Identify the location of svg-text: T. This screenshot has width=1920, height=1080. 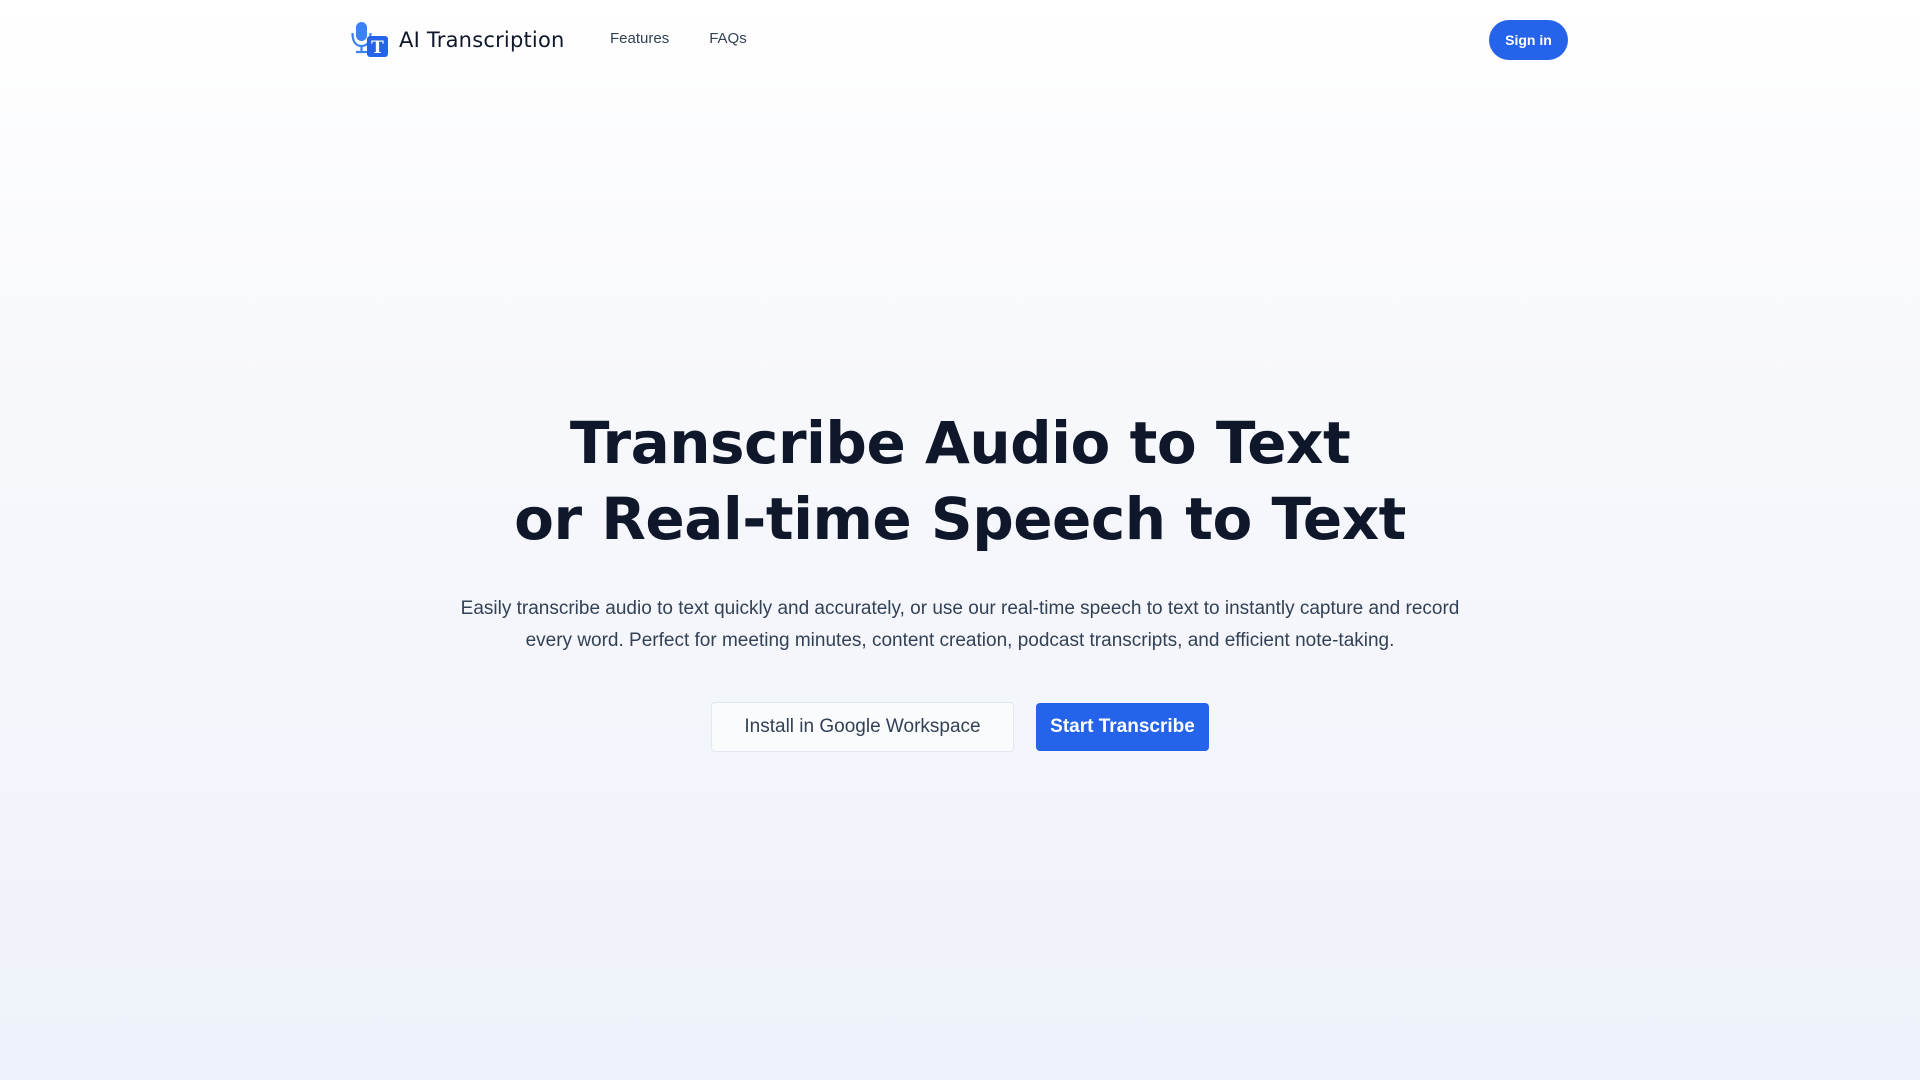
(377, 48).